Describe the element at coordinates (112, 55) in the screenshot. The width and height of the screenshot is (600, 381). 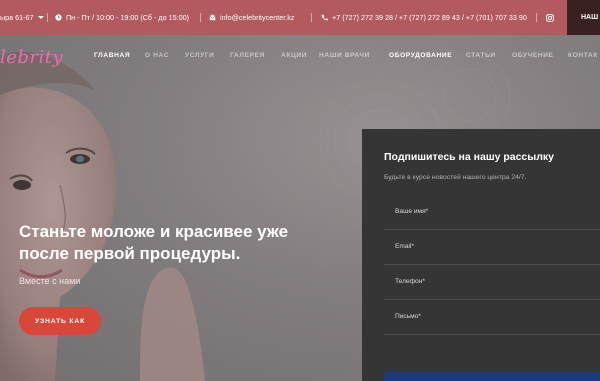
I see `nav-item-home: ГЛАВНАЯ` at that location.